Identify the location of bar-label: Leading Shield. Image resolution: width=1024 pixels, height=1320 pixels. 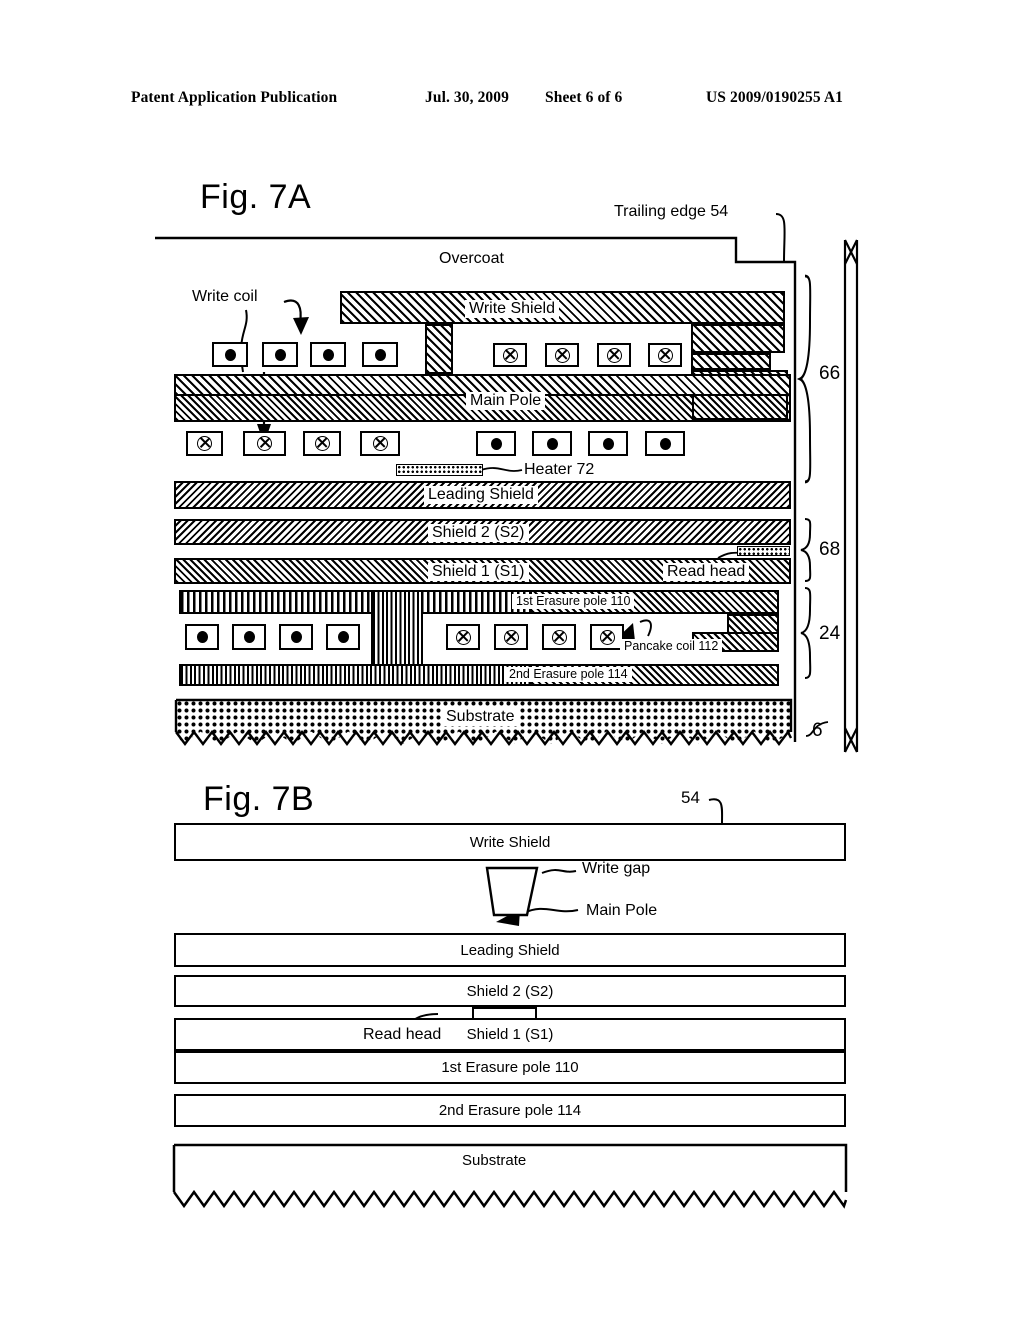
(510, 950).